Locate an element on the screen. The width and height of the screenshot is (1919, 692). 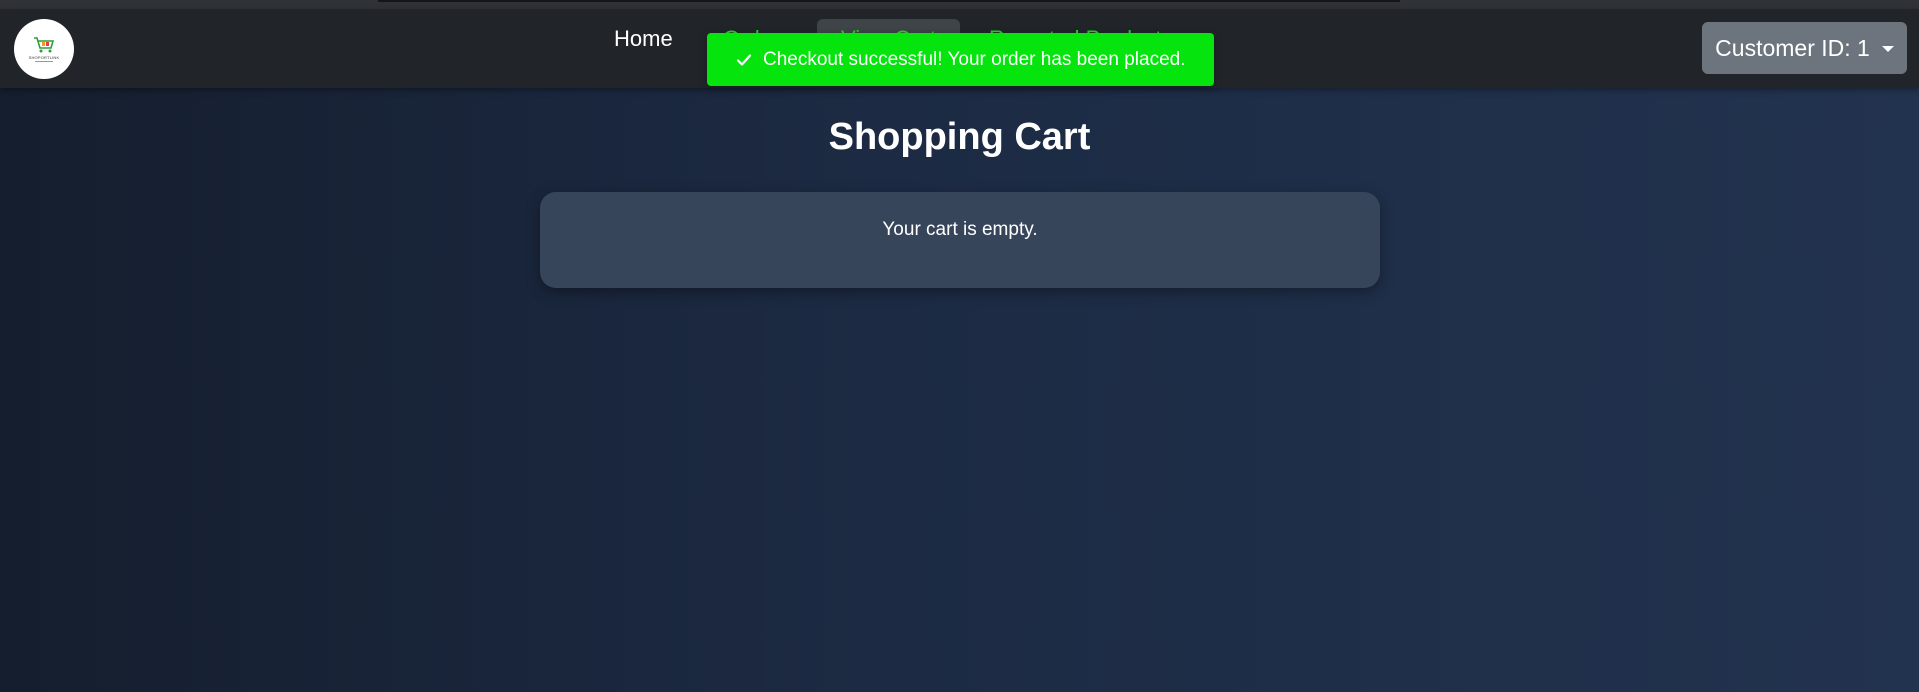
logo-underline is located at coordinates (44, 61).